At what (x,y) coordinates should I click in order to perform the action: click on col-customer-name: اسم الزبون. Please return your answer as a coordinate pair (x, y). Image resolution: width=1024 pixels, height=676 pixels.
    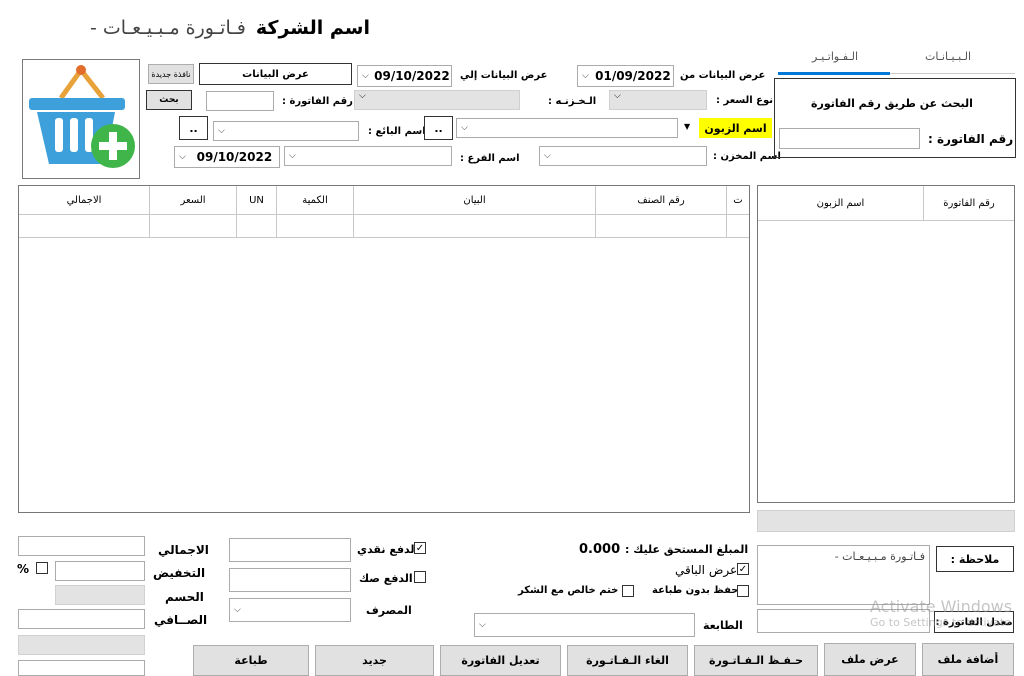
    Looking at the image, I should click on (841, 203).